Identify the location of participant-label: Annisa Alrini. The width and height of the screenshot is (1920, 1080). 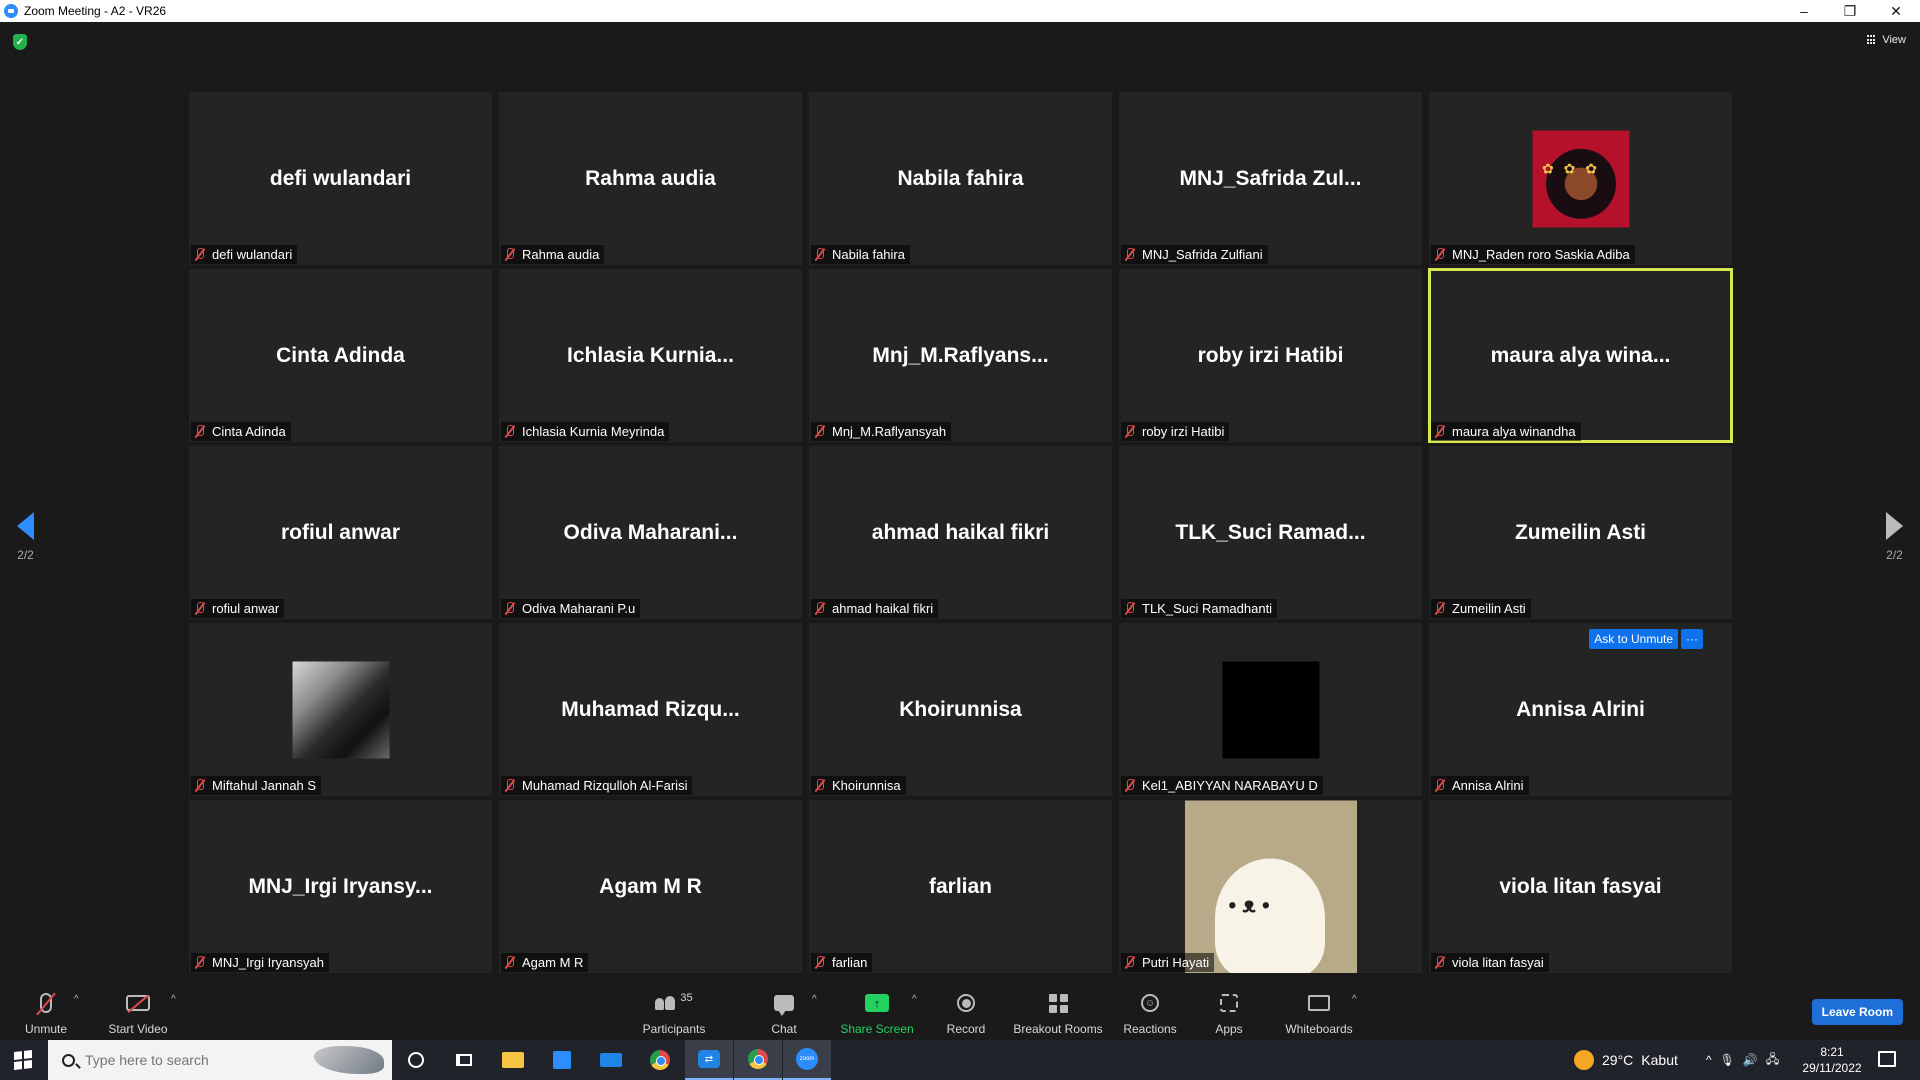
(1480, 785).